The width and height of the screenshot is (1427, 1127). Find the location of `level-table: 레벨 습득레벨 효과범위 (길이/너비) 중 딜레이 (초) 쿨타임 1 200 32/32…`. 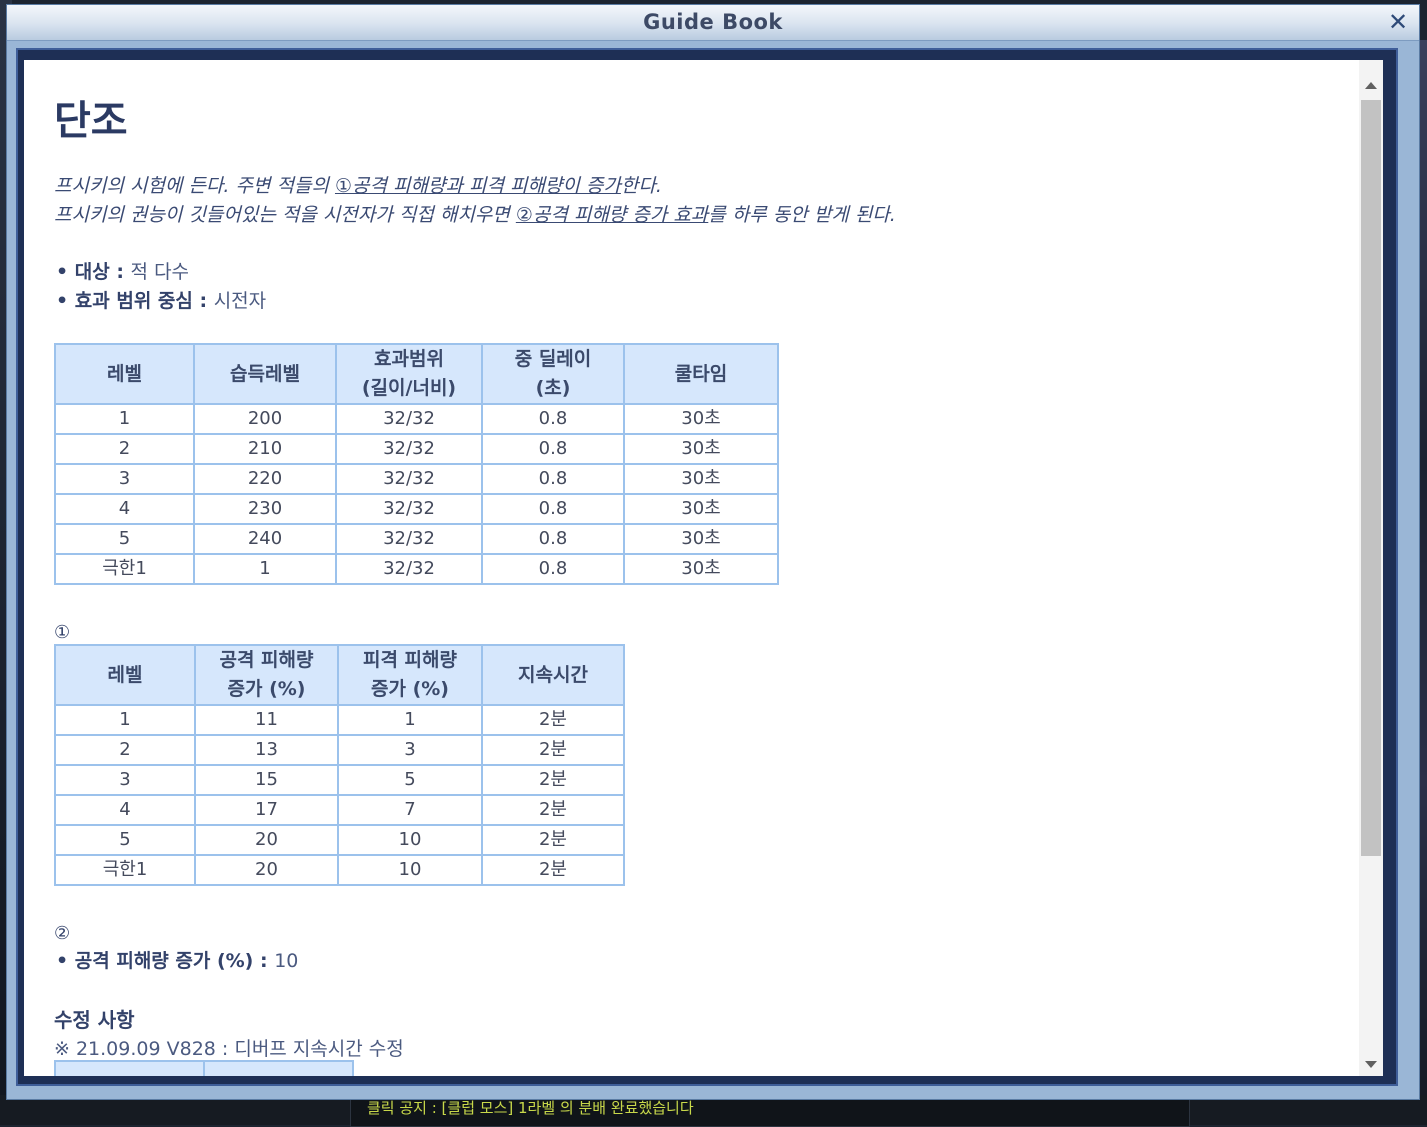

level-table: 레벨 습득레벨 효과범위 (길이/너비) 중 딜레이 (초) 쿨타임 1 200 32/32… is located at coordinates (416, 464).